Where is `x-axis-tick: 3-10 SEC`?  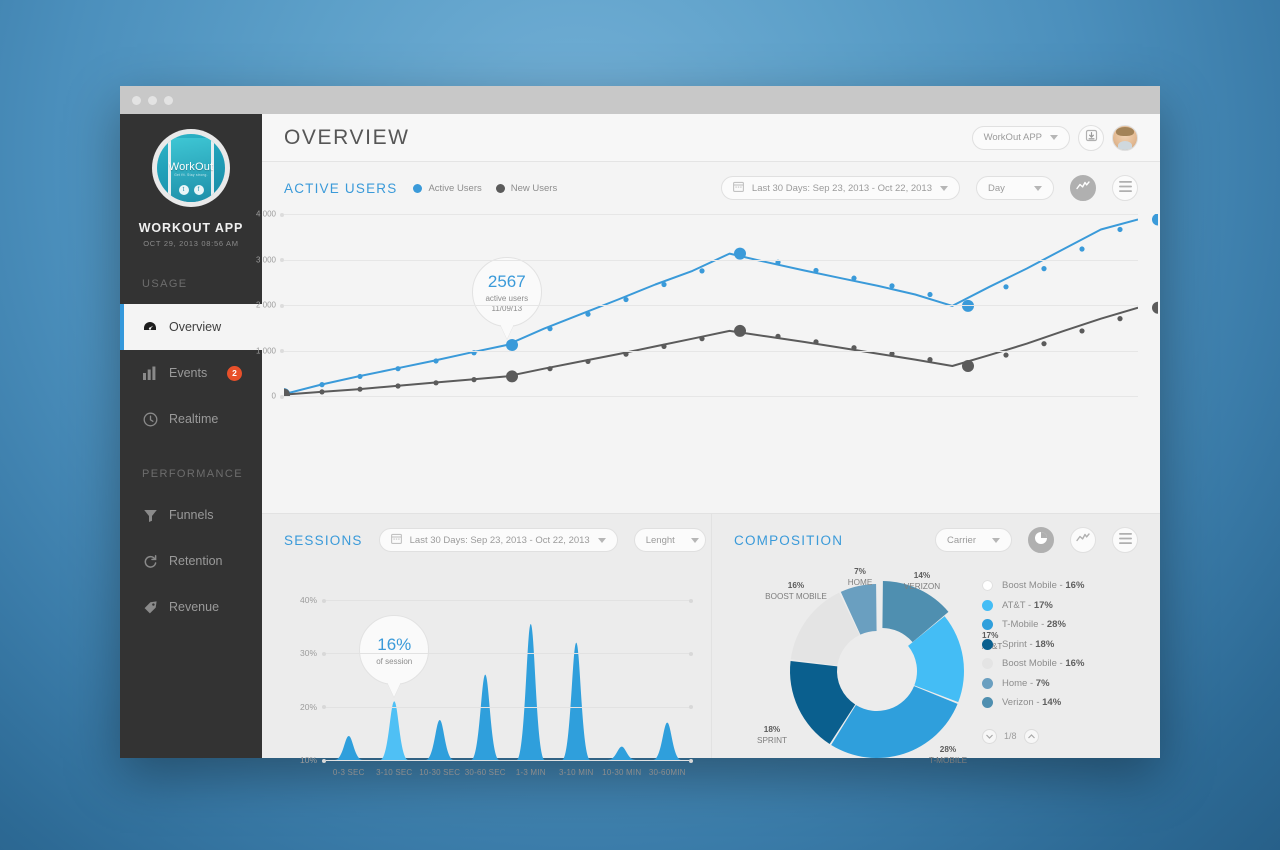 x-axis-tick: 3-10 SEC is located at coordinates (394, 772).